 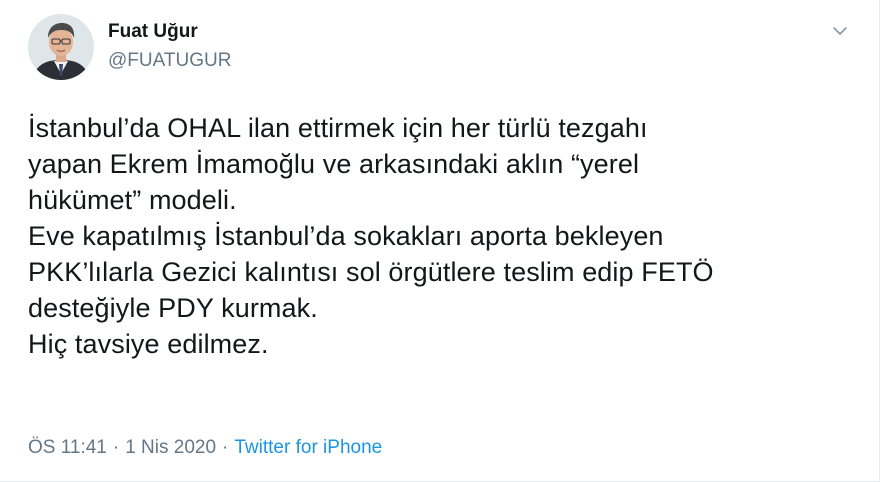 I want to click on avatar, so click(x=61, y=47).